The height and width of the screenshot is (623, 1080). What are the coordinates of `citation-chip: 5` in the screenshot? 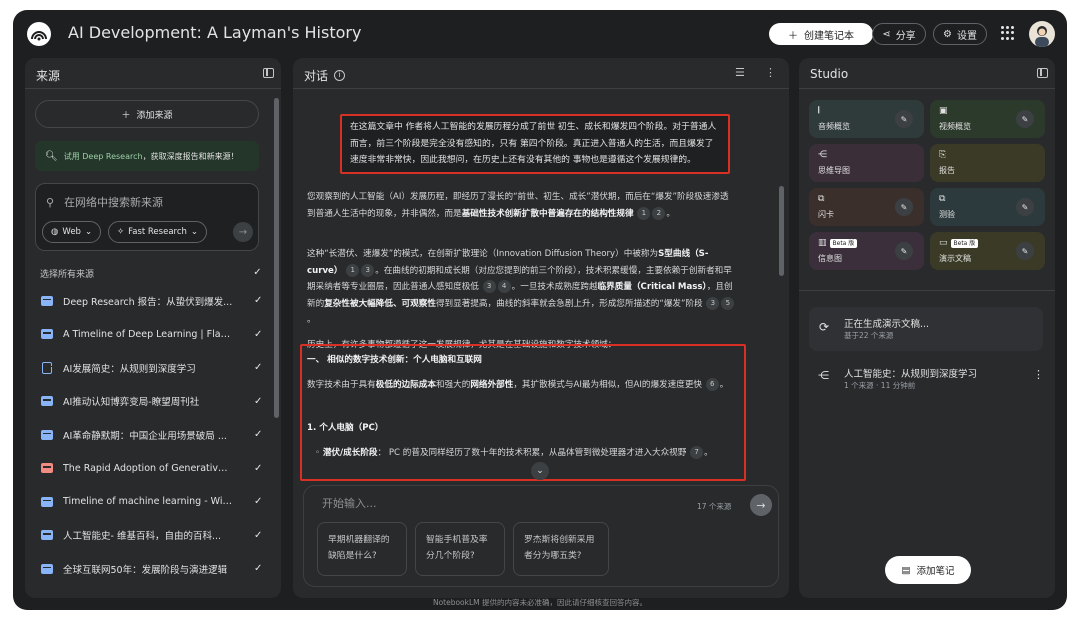 It's located at (728, 303).